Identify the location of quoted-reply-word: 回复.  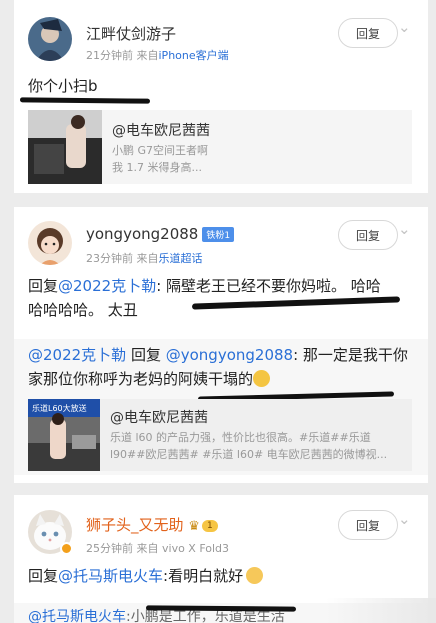
(146, 355).